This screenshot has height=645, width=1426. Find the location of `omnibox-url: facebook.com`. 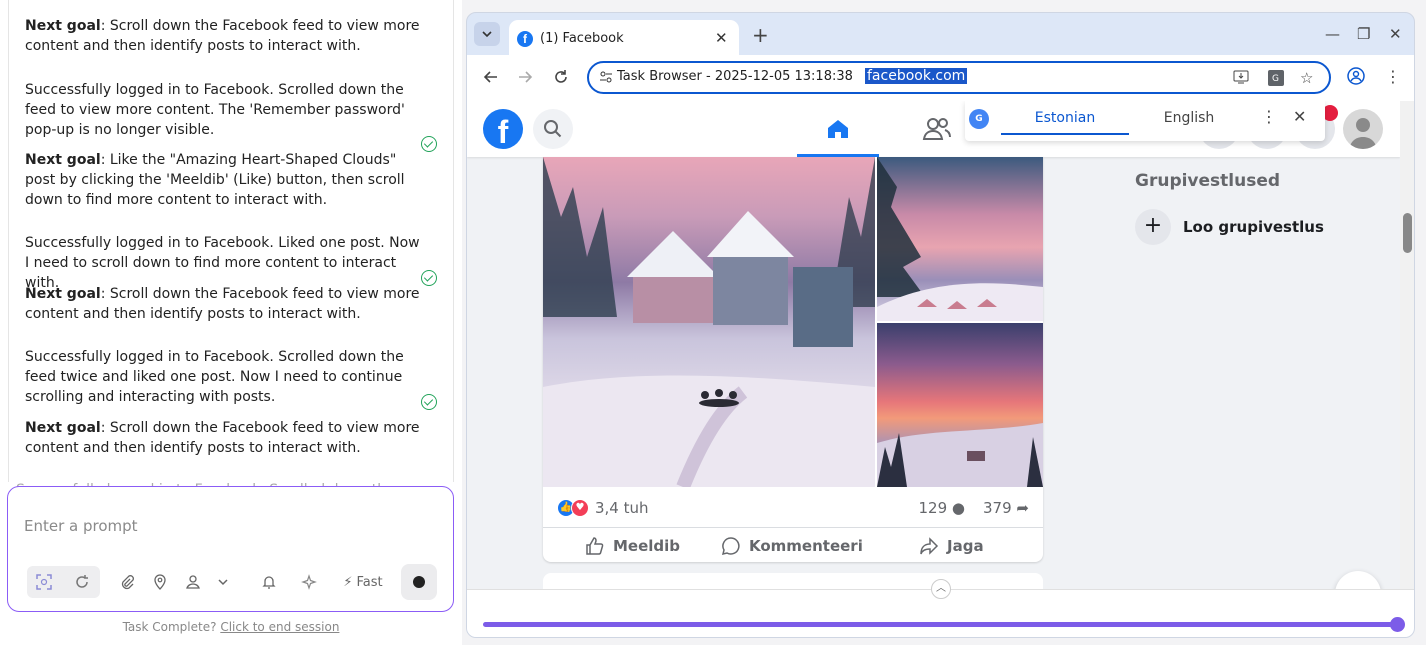

omnibox-url: facebook.com is located at coordinates (916, 76).